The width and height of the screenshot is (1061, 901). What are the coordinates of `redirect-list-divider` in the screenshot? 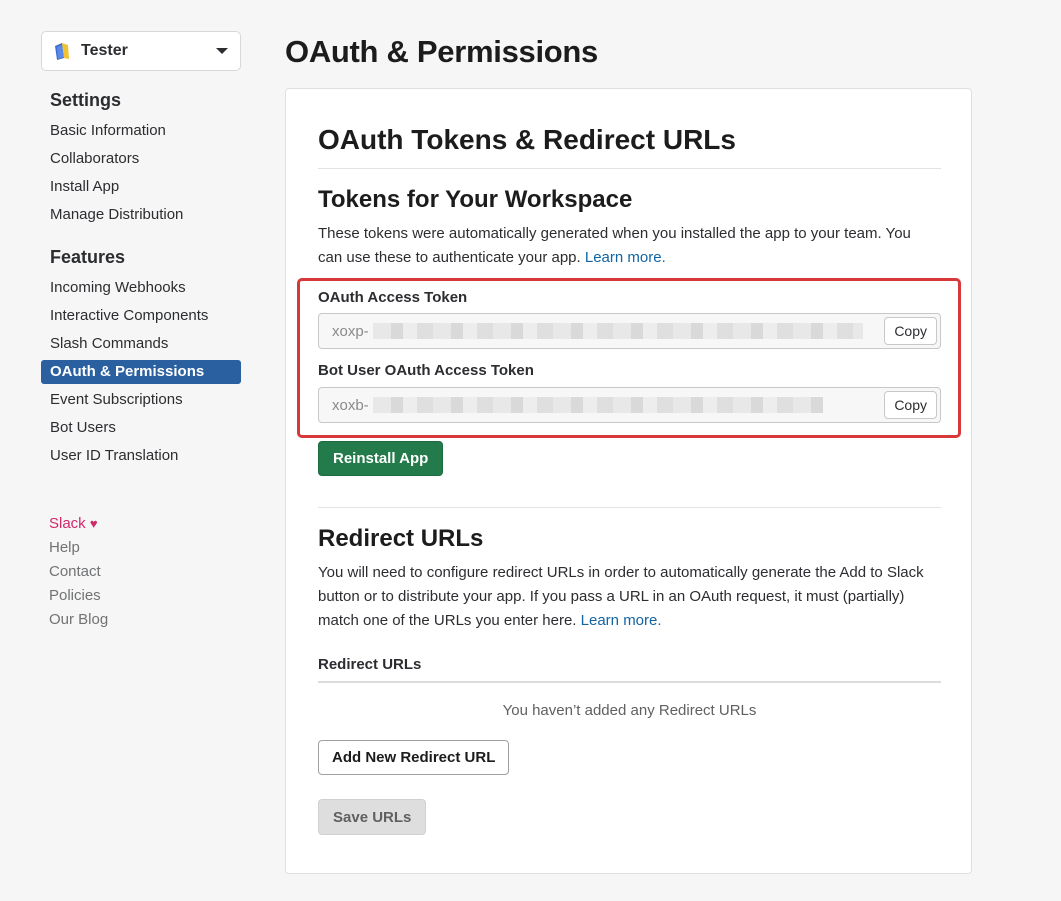 It's located at (629, 682).